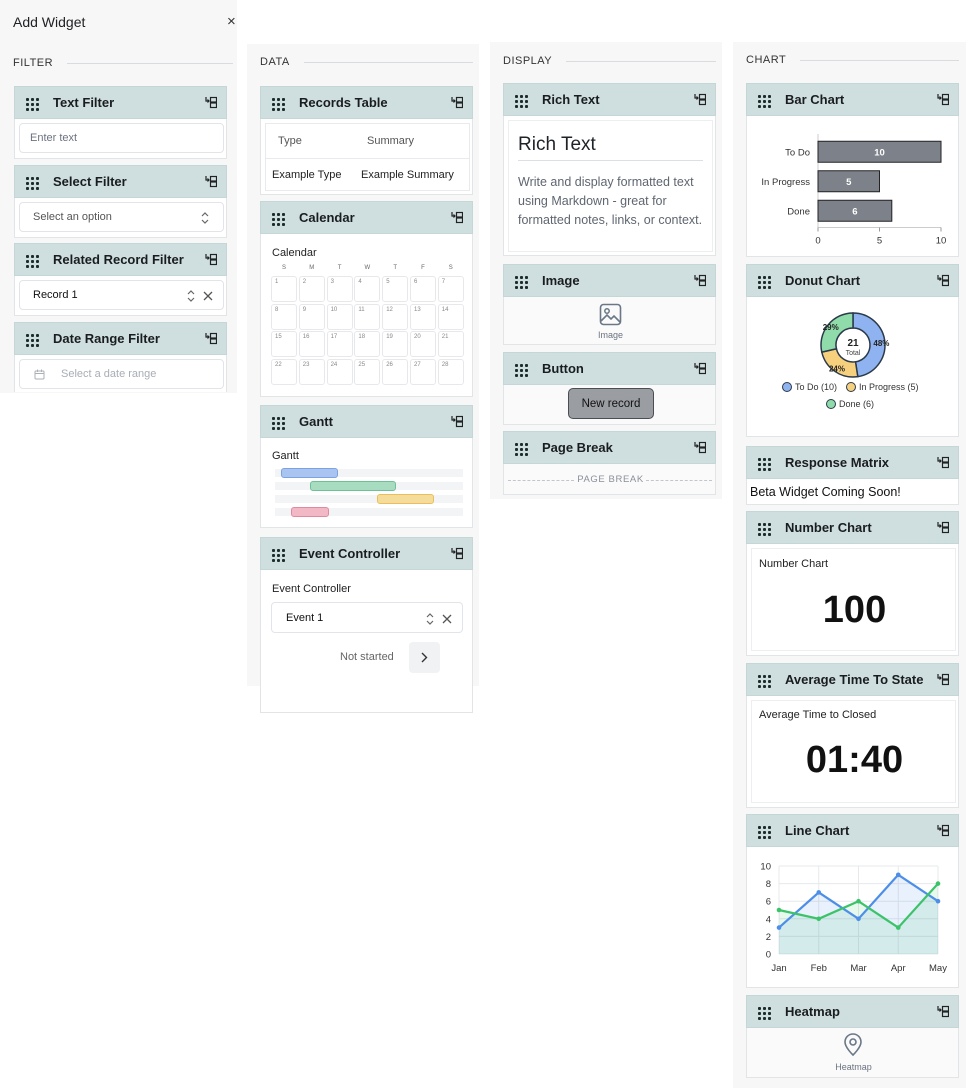  What do you see at coordinates (450, 344) in the screenshot?
I see `calendar-day-cell: 21` at bounding box center [450, 344].